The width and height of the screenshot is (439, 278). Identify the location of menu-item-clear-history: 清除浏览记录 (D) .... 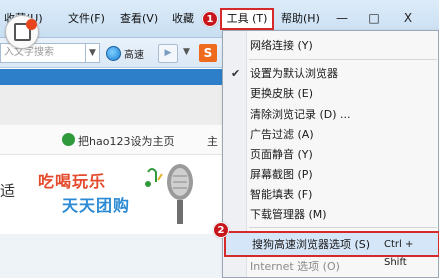
(331, 115).